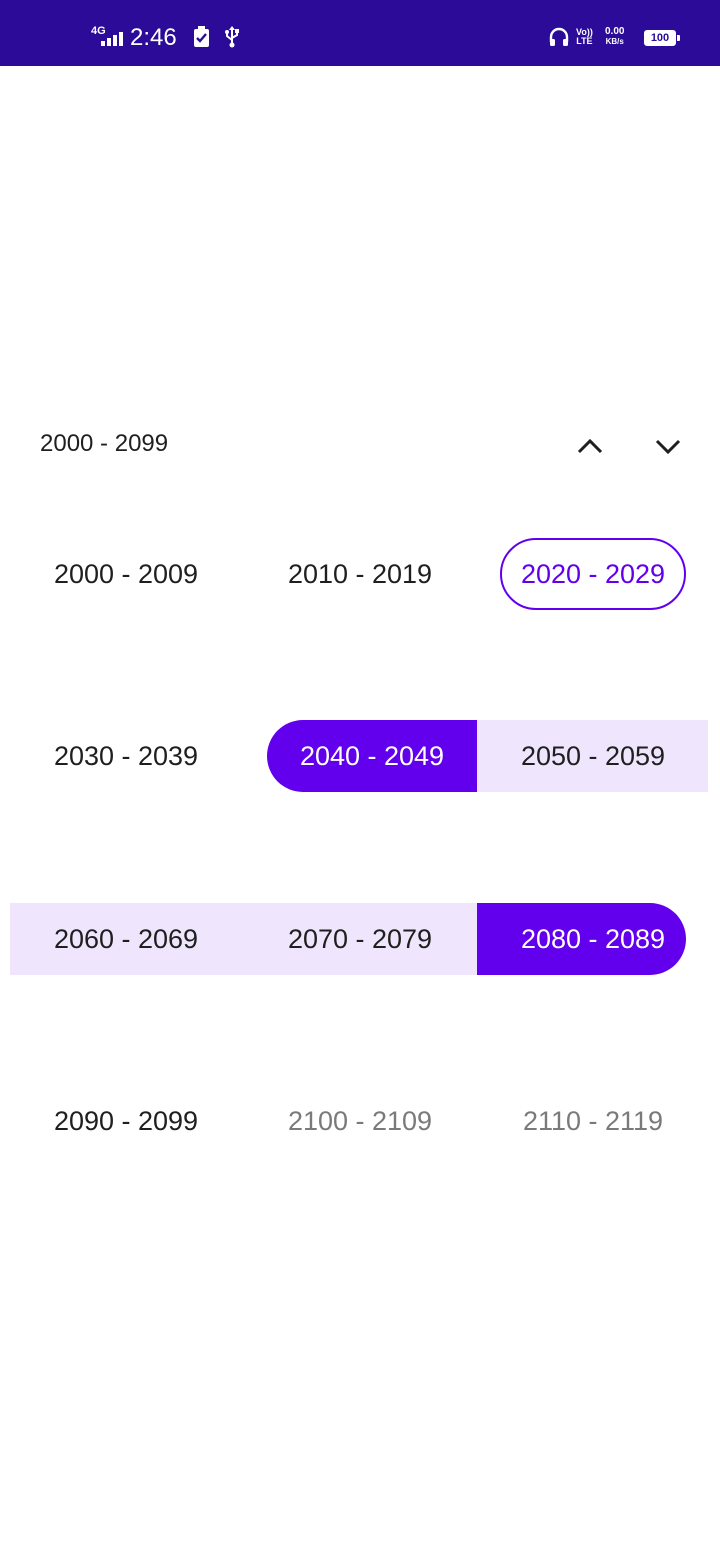  I want to click on lte-label: LTE, so click(584, 41).